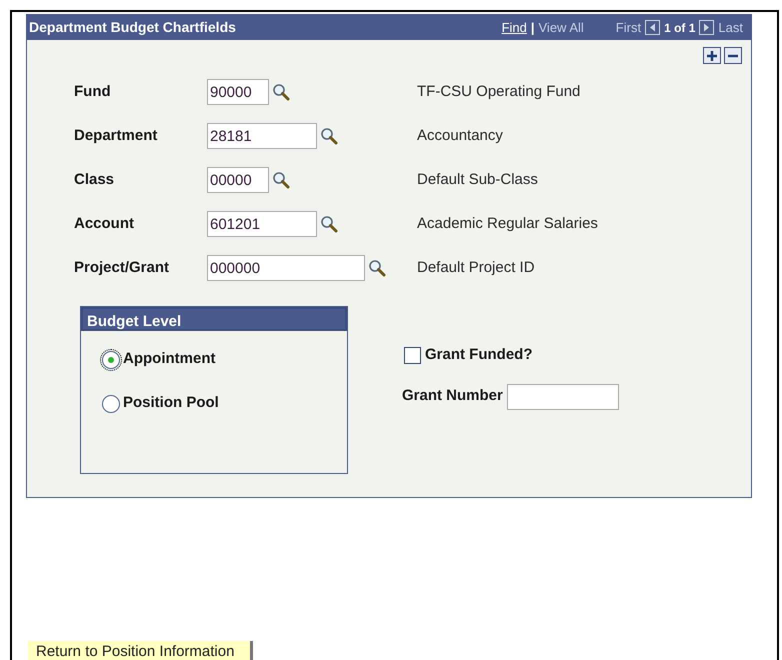 The width and height of the screenshot is (782, 660). I want to click on add-row-button, so click(712, 55).